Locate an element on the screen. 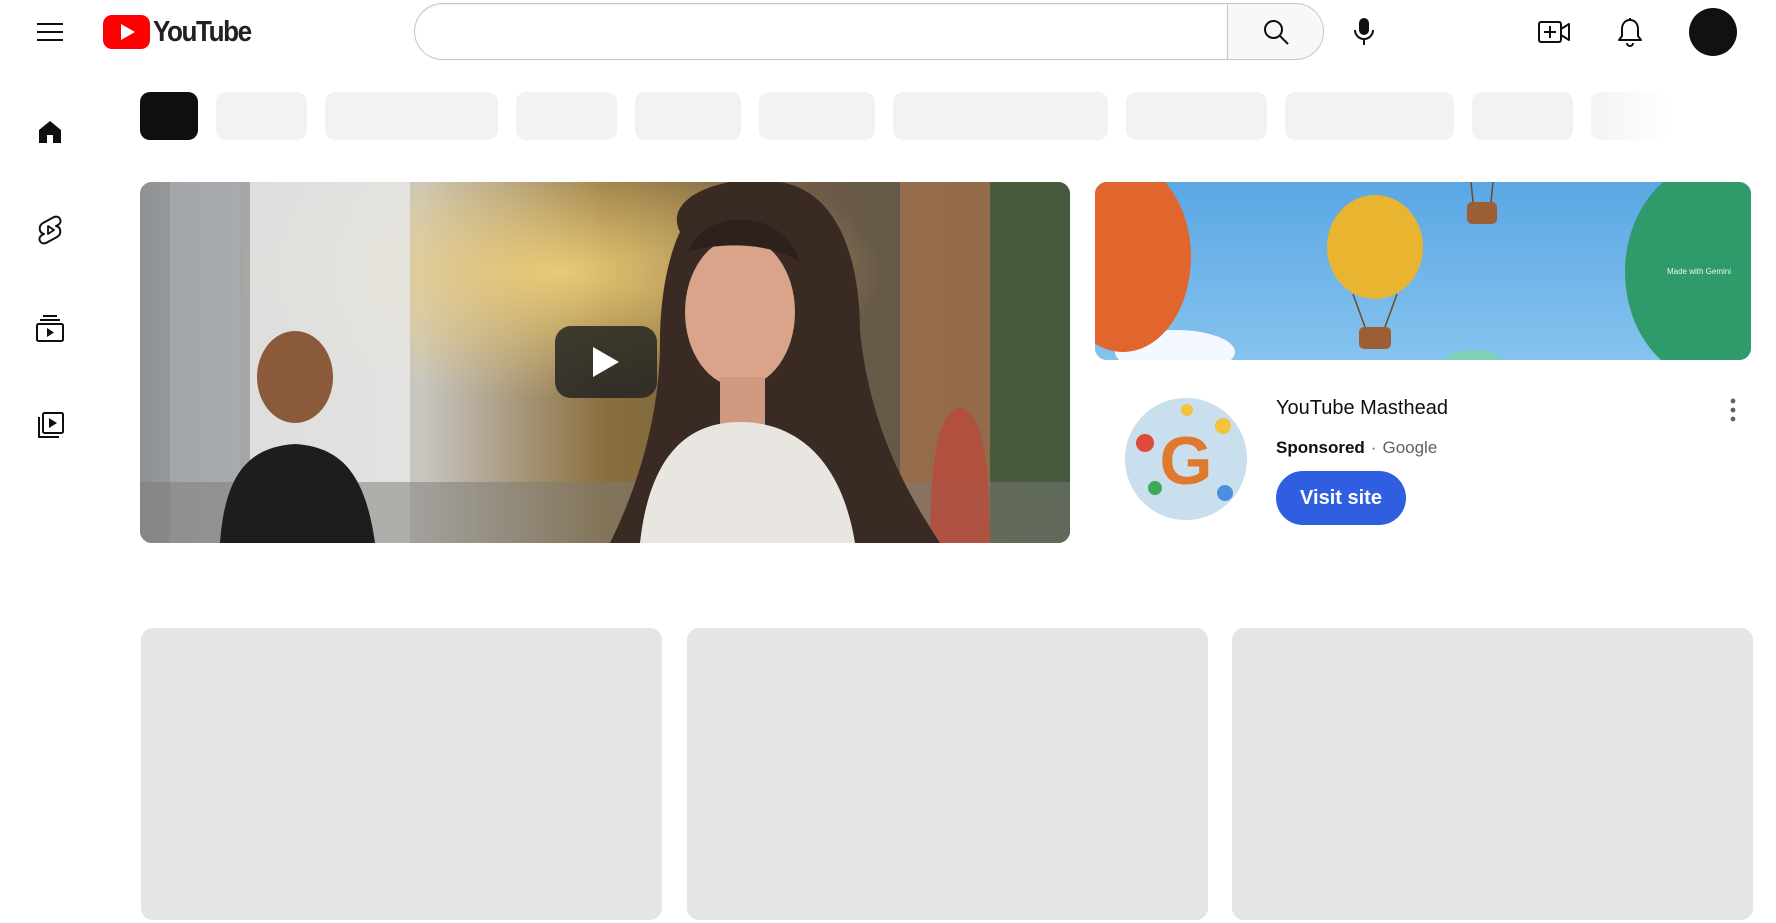  shorts-icon is located at coordinates (50, 230).